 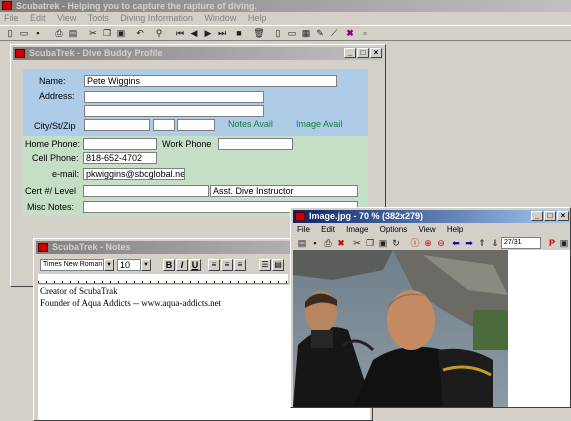 I want to click on image-close-button: ×, so click(x=563, y=216).